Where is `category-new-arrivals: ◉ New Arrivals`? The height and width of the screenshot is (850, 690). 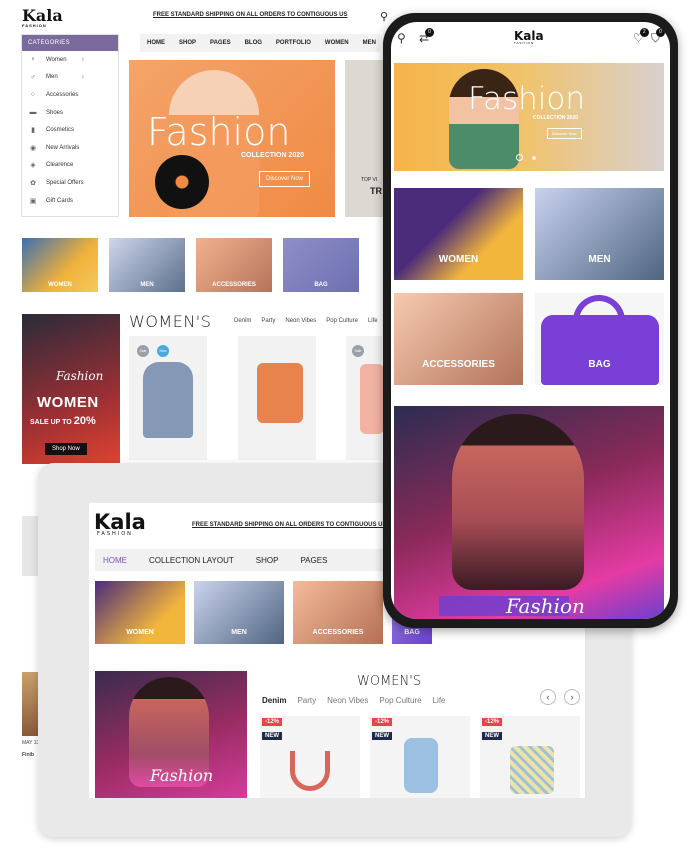 category-new-arrivals: ◉ New Arrivals is located at coordinates (70, 148).